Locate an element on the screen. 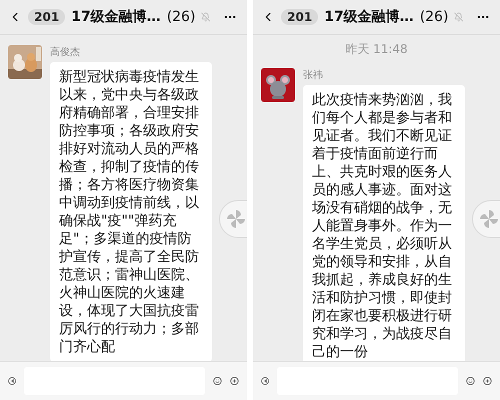 The width and height of the screenshot is (500, 400). sender-name: 高俊杰 is located at coordinates (65, 52).